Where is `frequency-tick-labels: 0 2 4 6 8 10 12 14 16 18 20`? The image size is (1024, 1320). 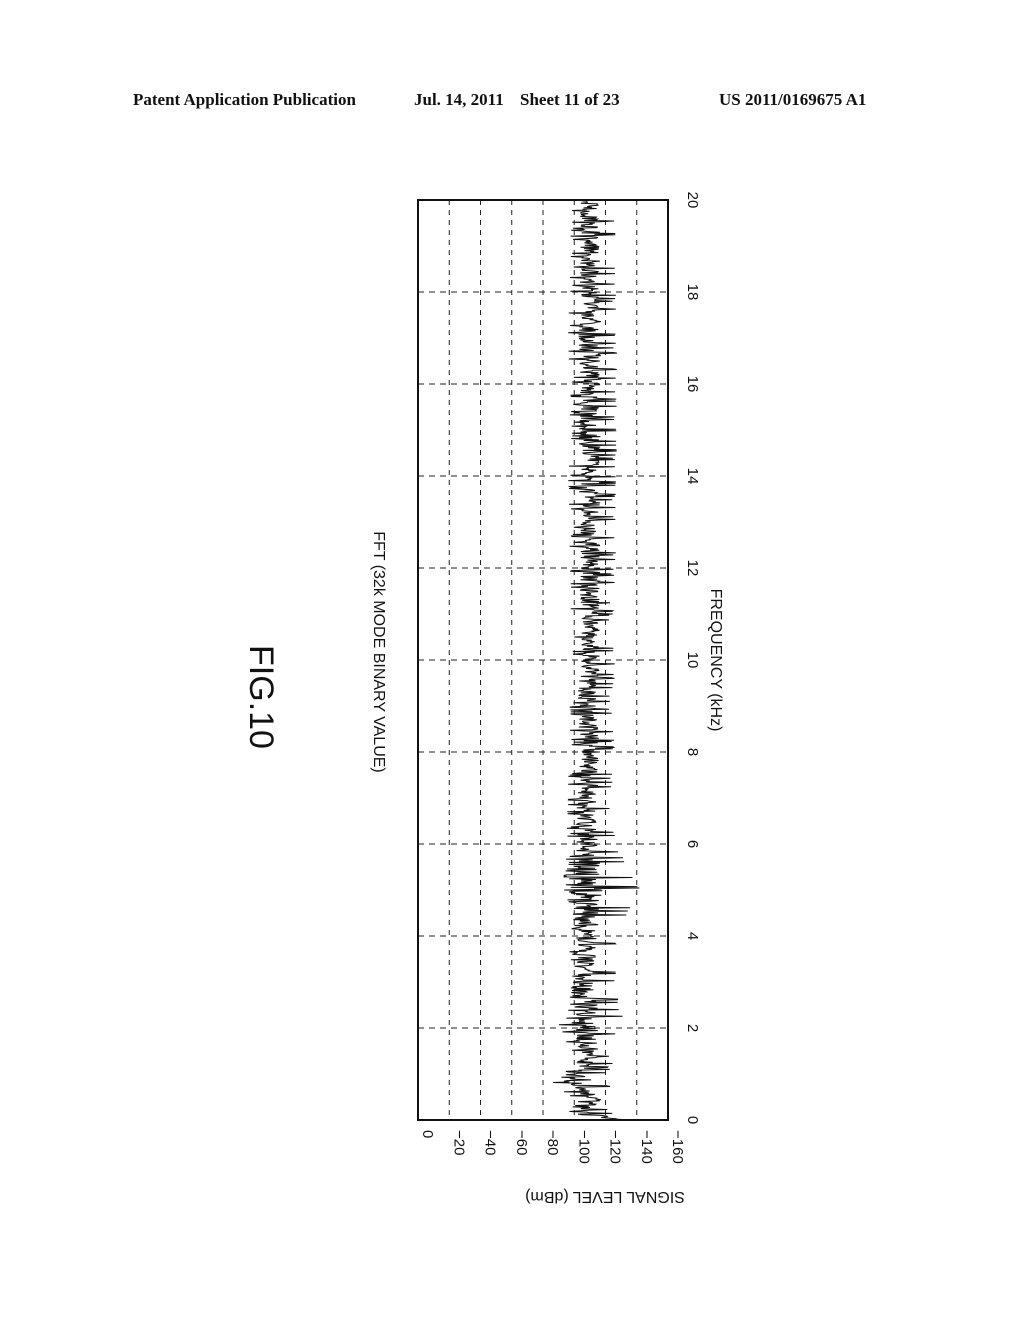 frequency-tick-labels: 0 2 4 6 8 10 12 14 16 18 20 is located at coordinates (692, 658).